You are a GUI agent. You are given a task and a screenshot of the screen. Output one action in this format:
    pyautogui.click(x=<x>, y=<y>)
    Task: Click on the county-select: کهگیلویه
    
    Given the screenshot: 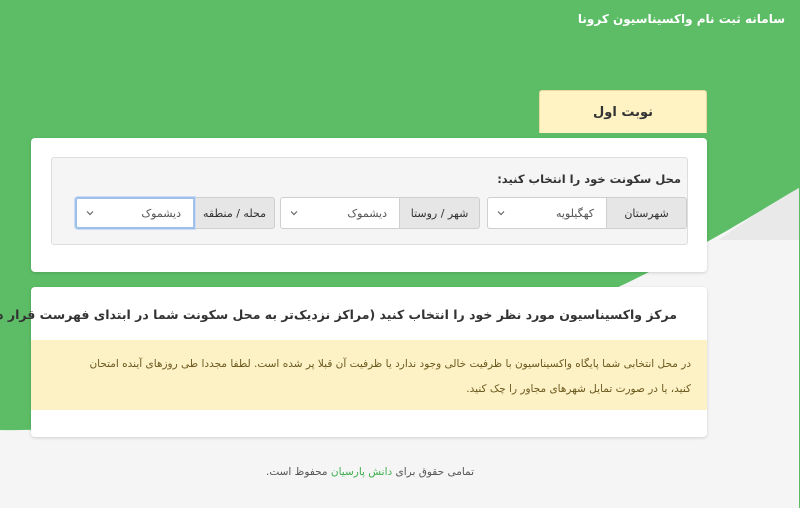 What is the action you would take?
    pyautogui.click(x=548, y=213)
    